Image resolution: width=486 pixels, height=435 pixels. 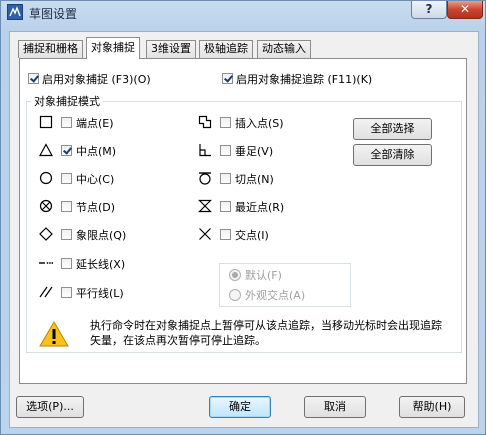 I want to click on square-icon, so click(x=46, y=122).